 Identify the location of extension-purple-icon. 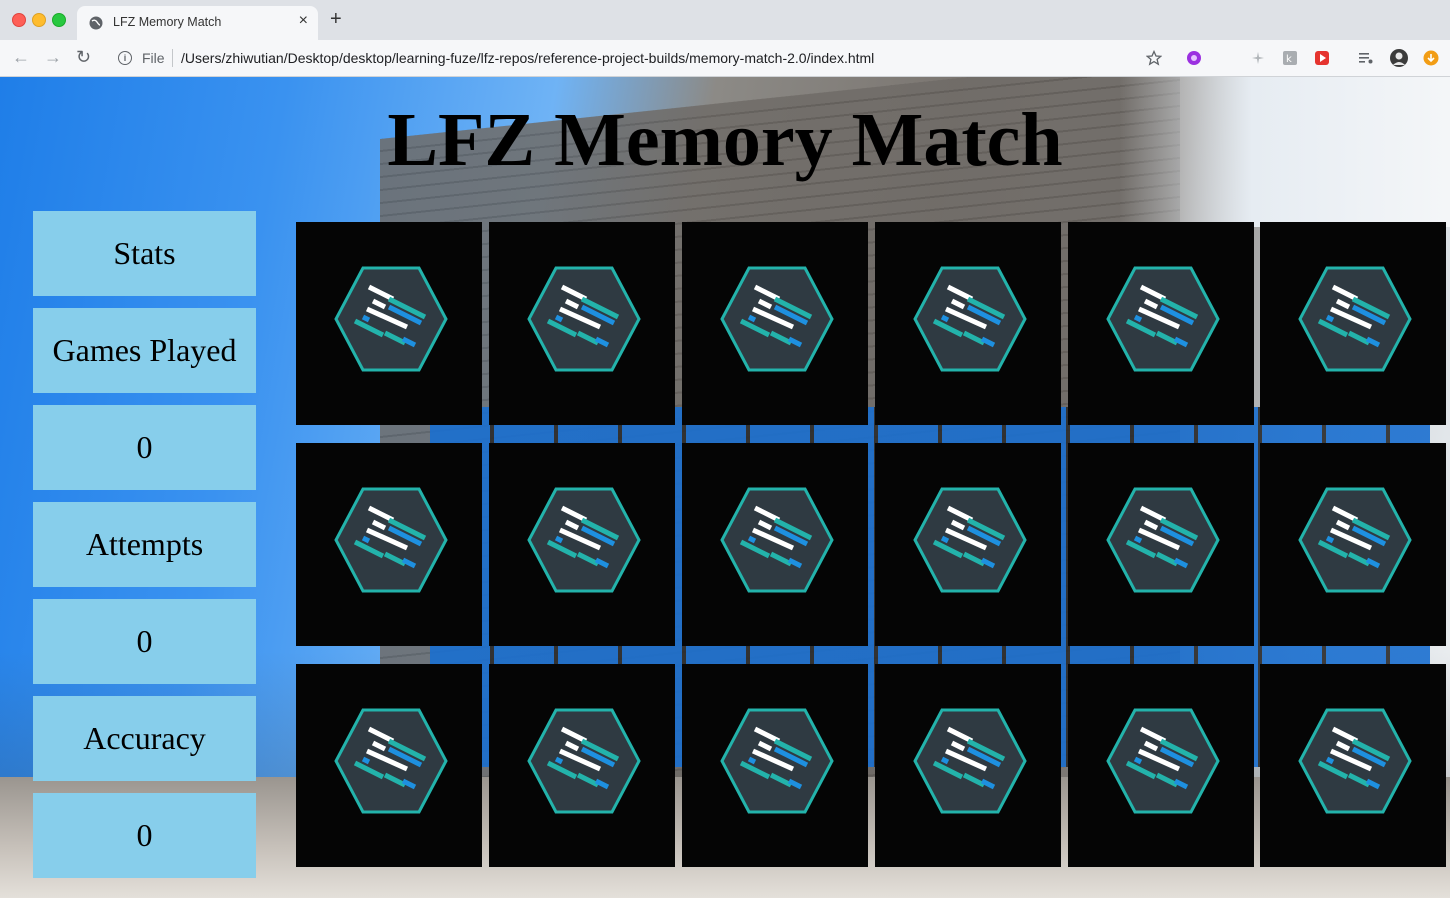
(1194, 58).